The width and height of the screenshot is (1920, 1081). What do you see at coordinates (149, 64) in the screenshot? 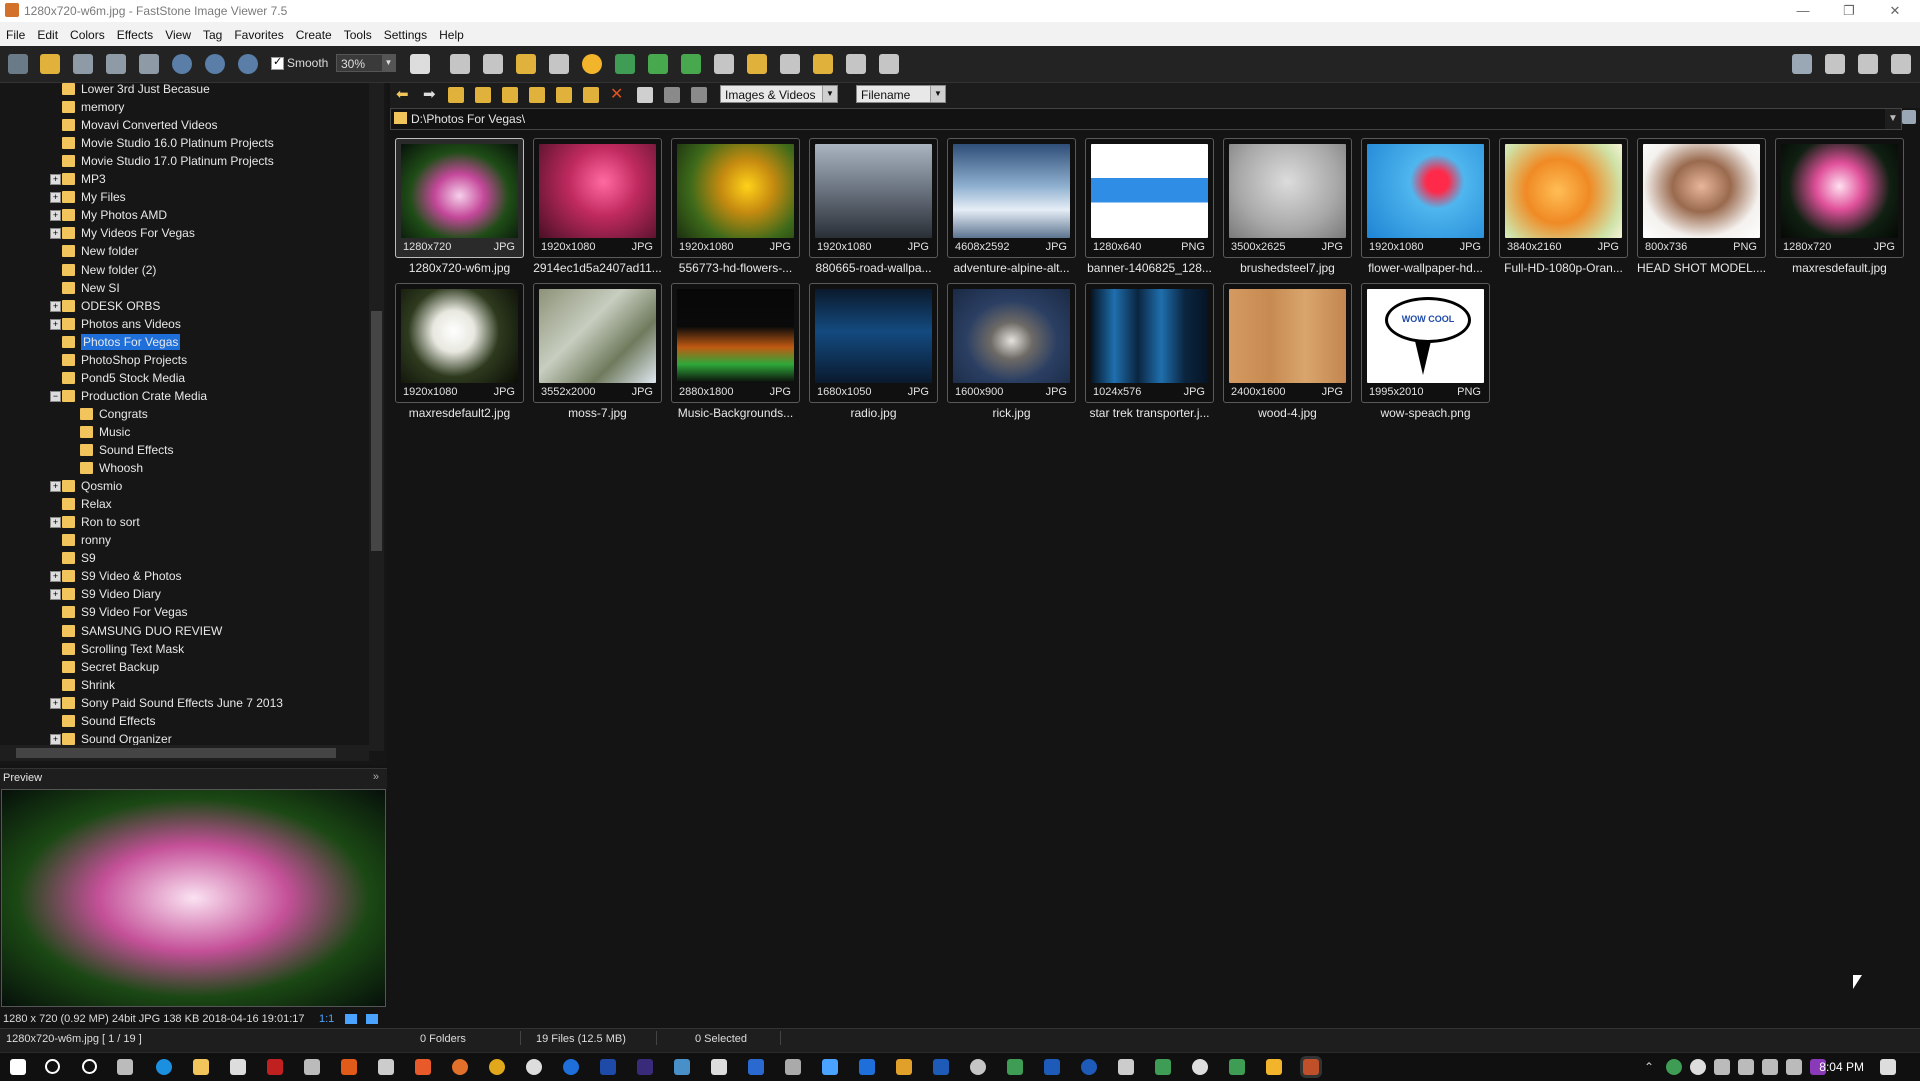
I see `print-icon` at bounding box center [149, 64].